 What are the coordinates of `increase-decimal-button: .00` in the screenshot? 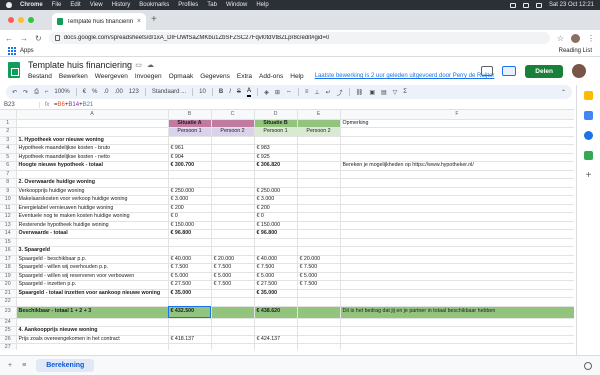 It's located at (118, 92).